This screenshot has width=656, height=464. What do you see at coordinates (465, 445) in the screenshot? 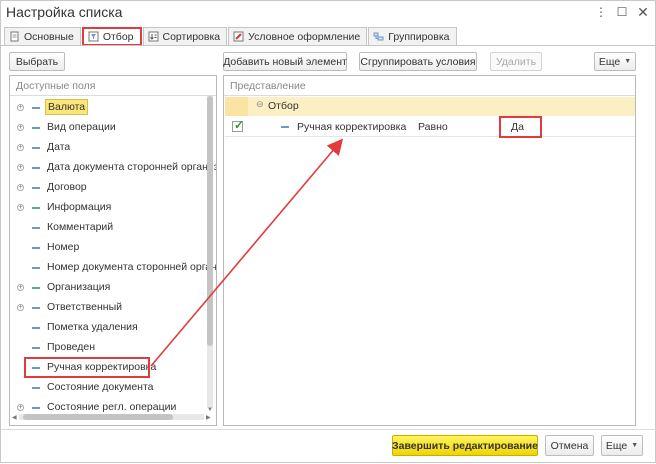
I see `finish-editing-button: Завершить редактирование` at bounding box center [465, 445].